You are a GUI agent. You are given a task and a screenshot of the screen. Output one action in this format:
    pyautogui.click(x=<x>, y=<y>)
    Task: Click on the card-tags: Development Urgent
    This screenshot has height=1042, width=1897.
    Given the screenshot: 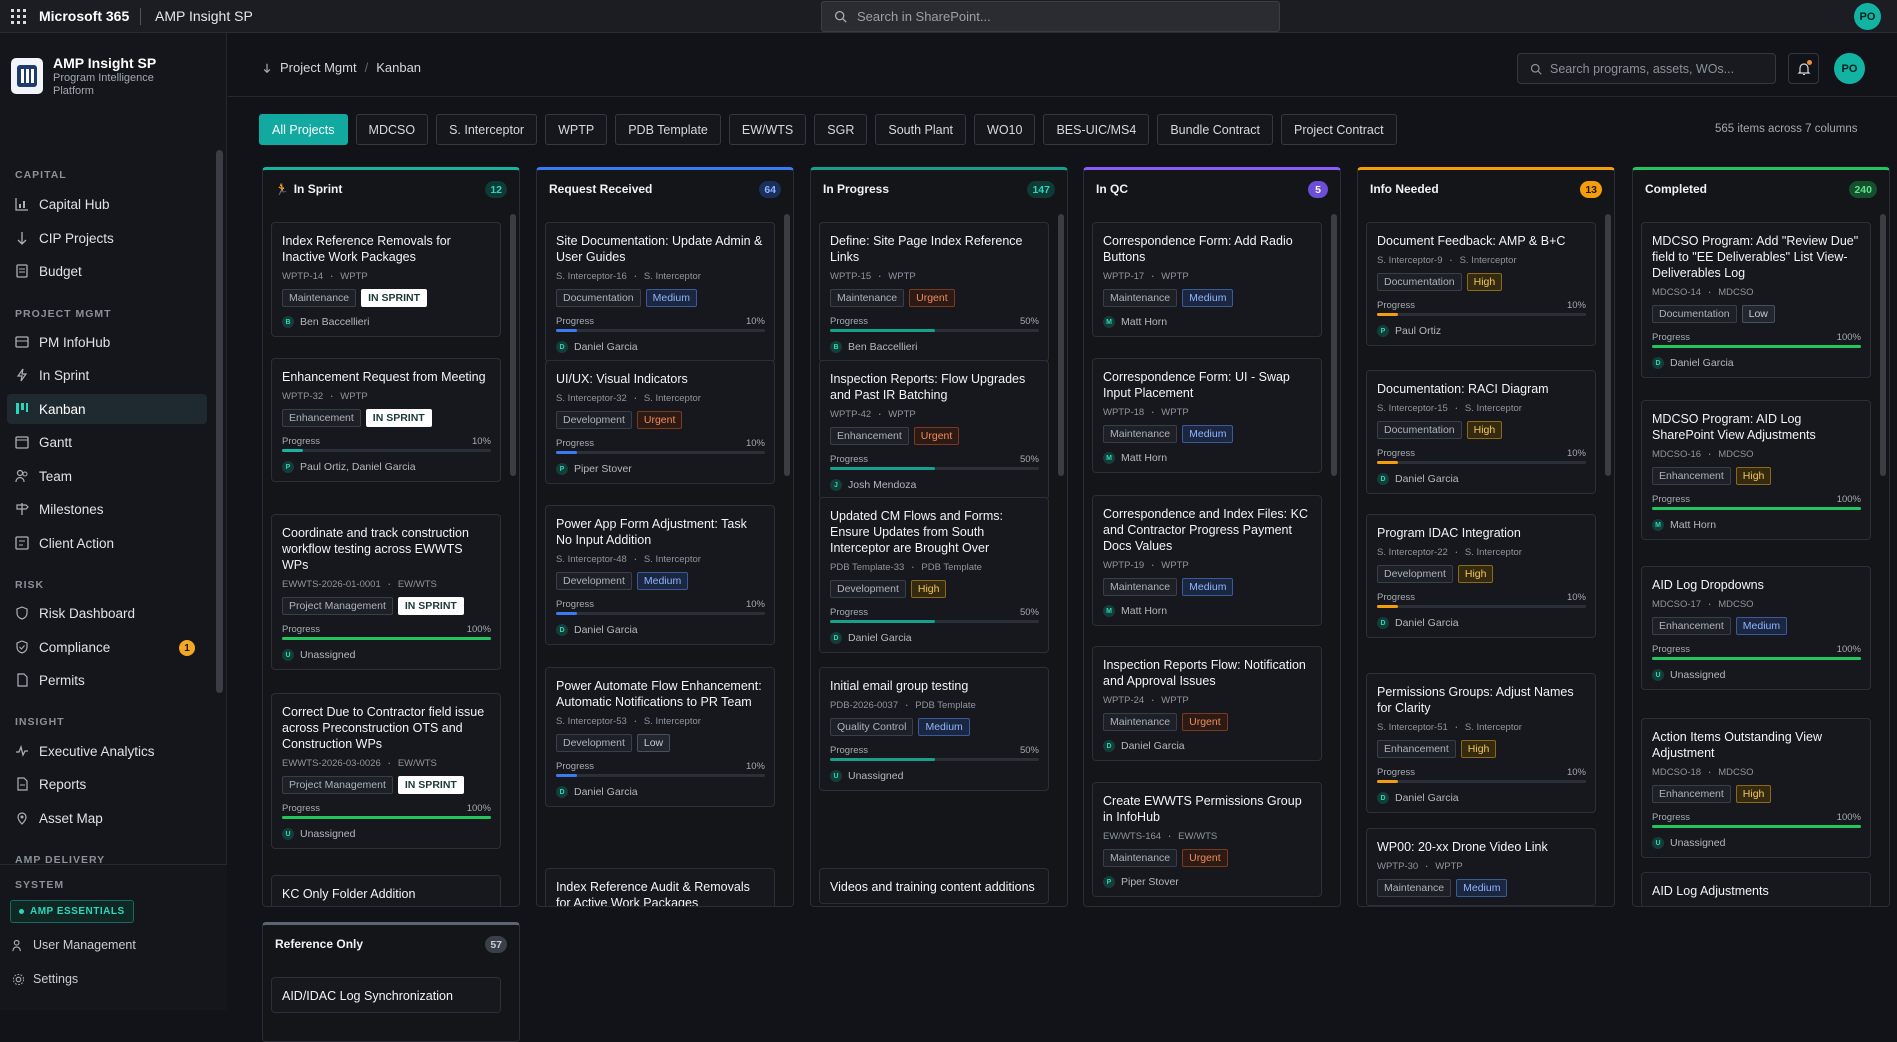 What is the action you would take?
    pyautogui.click(x=660, y=420)
    